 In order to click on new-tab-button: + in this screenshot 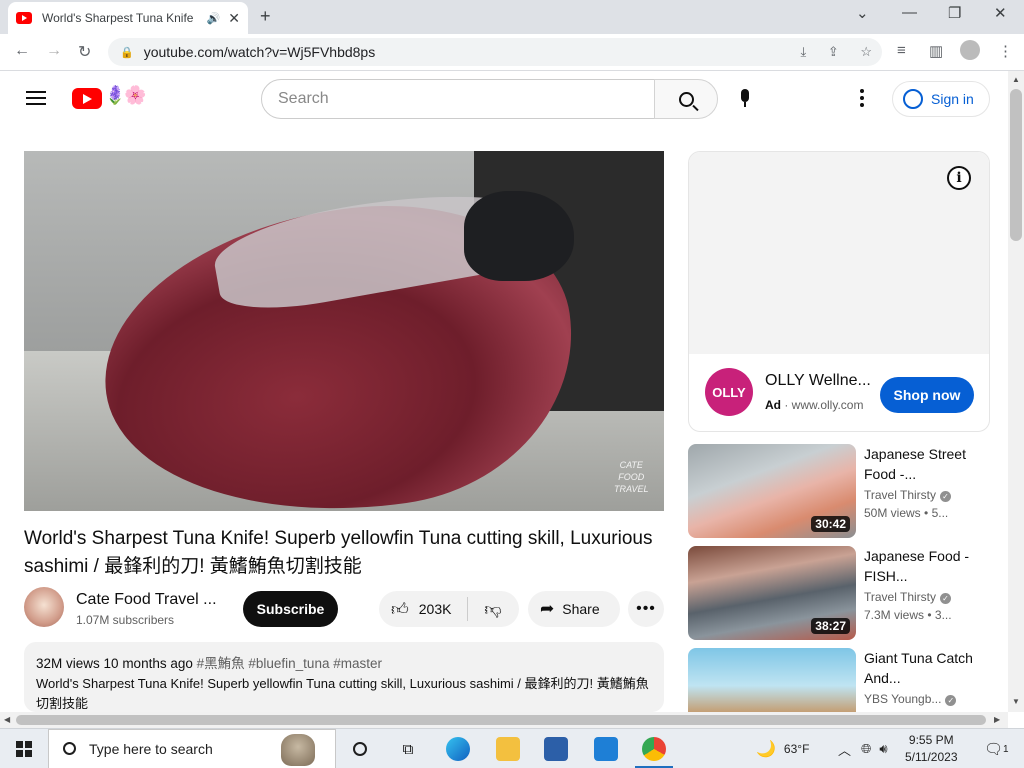, I will do `click(265, 16)`.